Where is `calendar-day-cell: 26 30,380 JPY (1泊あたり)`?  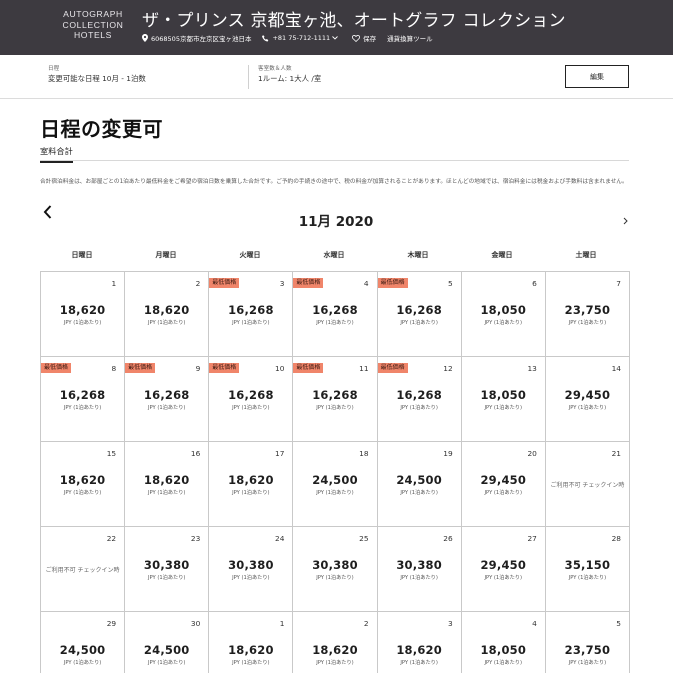 calendar-day-cell: 26 30,380 JPY (1泊あたり) is located at coordinates (419, 569).